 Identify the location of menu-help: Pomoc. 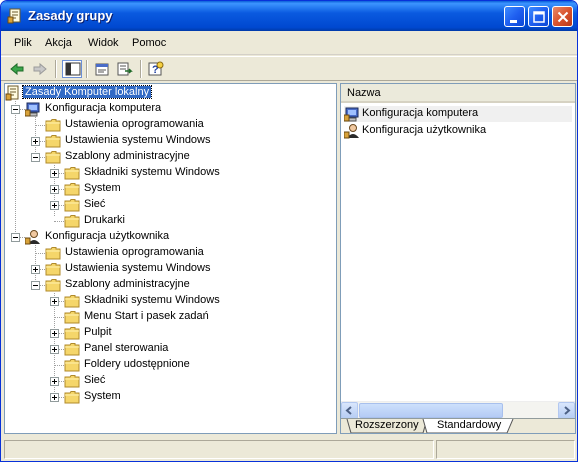
(149, 43).